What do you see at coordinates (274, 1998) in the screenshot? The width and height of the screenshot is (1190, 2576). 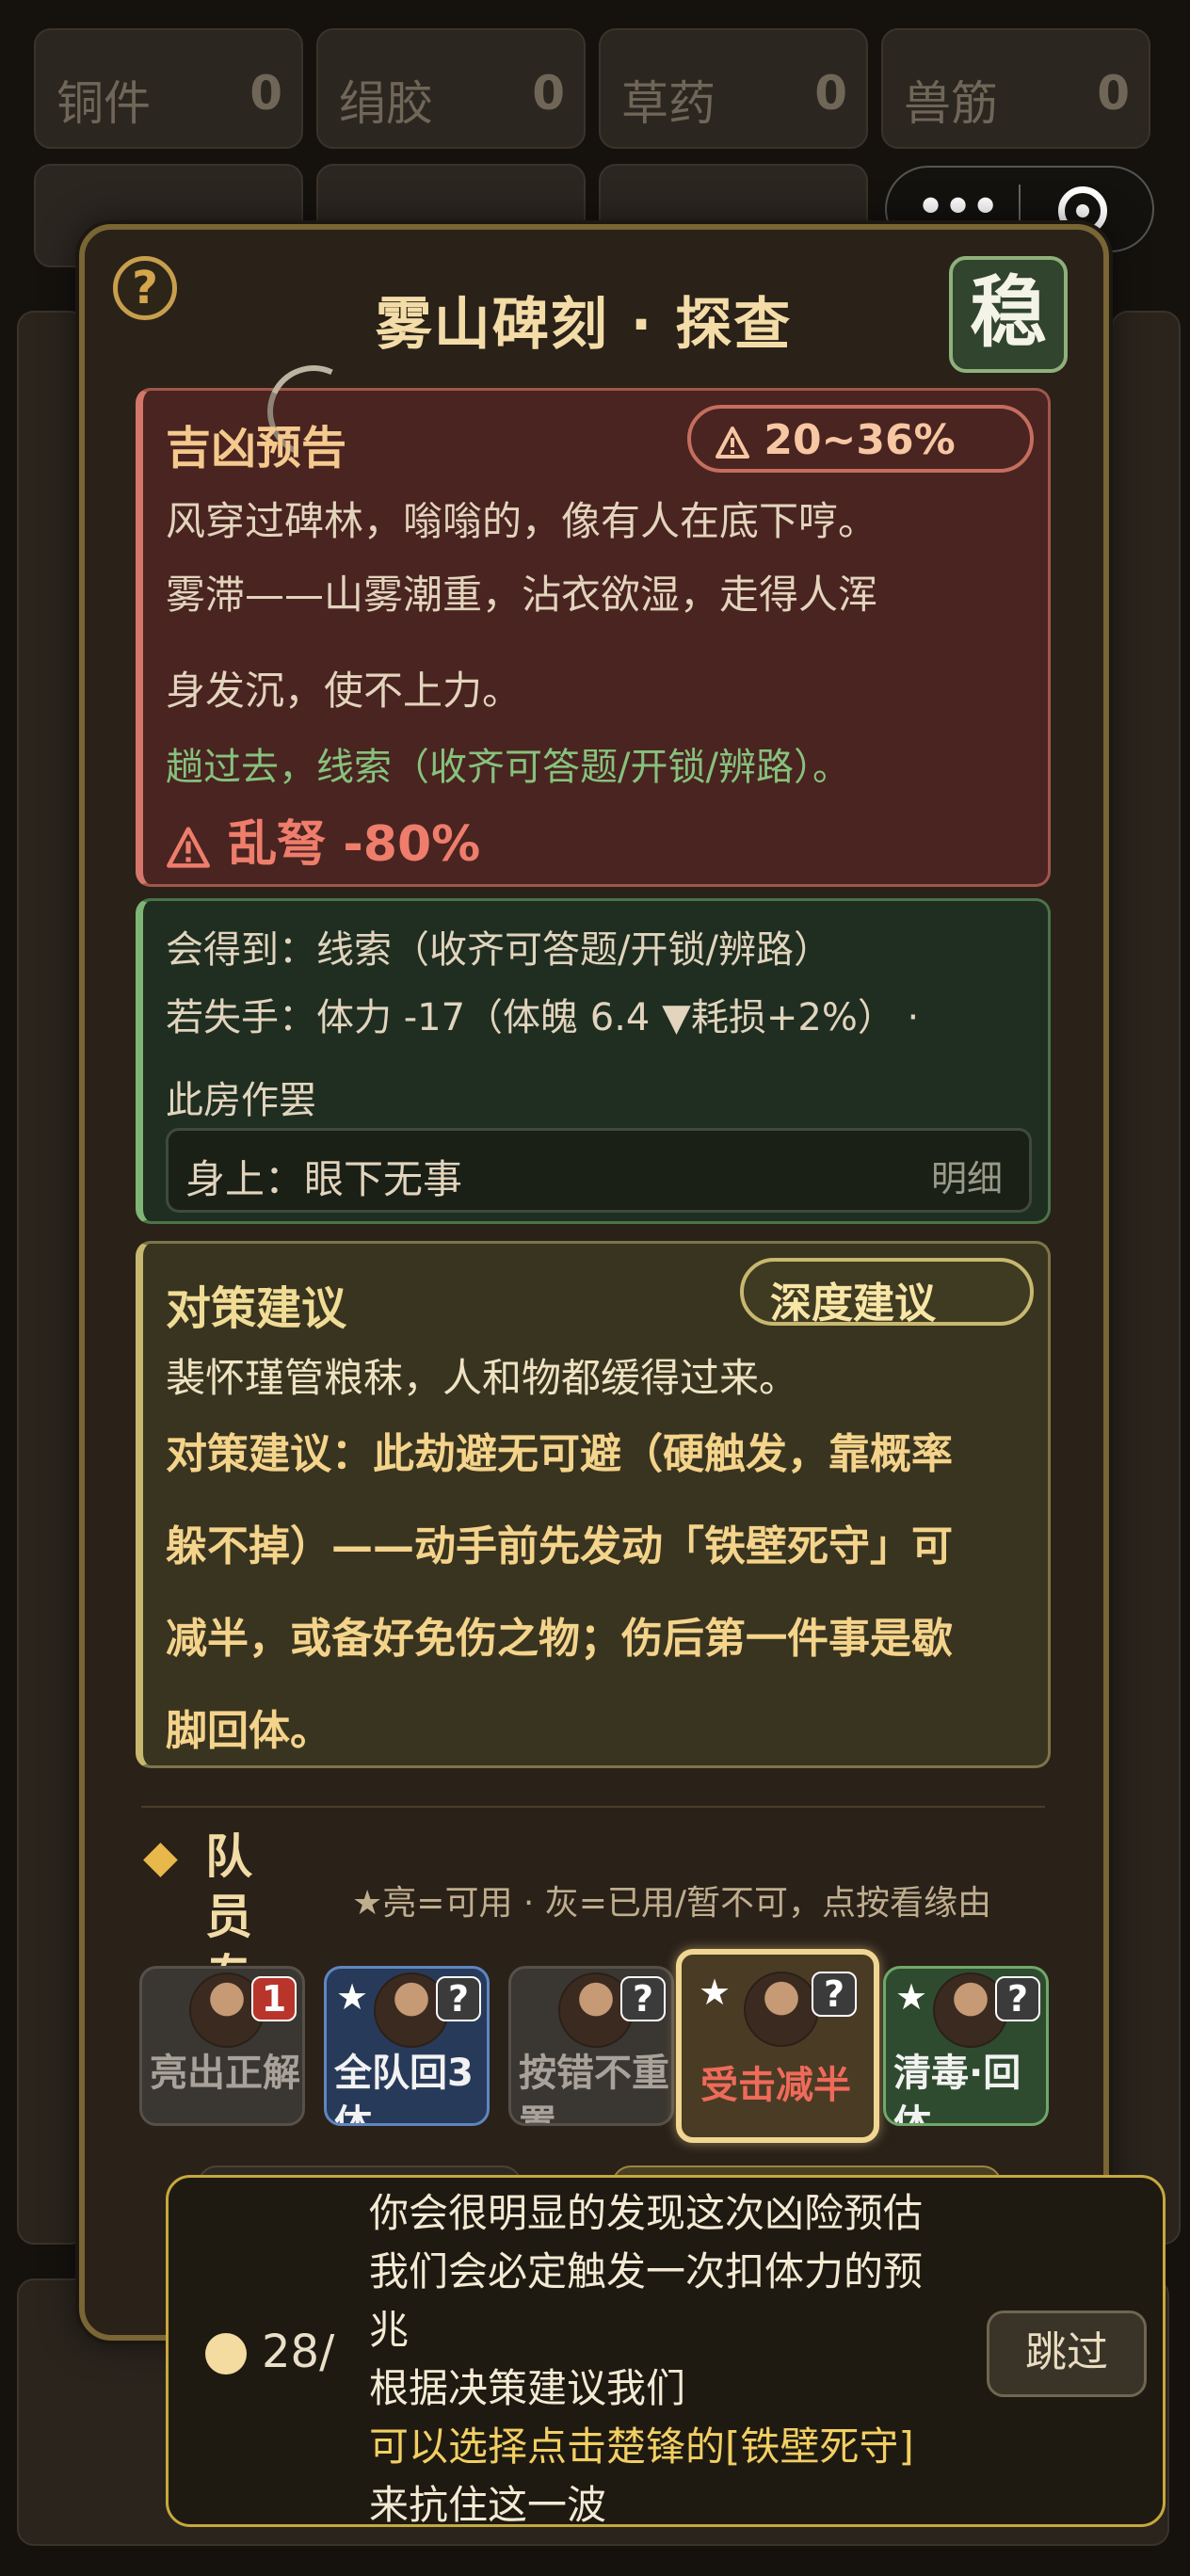 I see `skill-count-badge: 1` at bounding box center [274, 1998].